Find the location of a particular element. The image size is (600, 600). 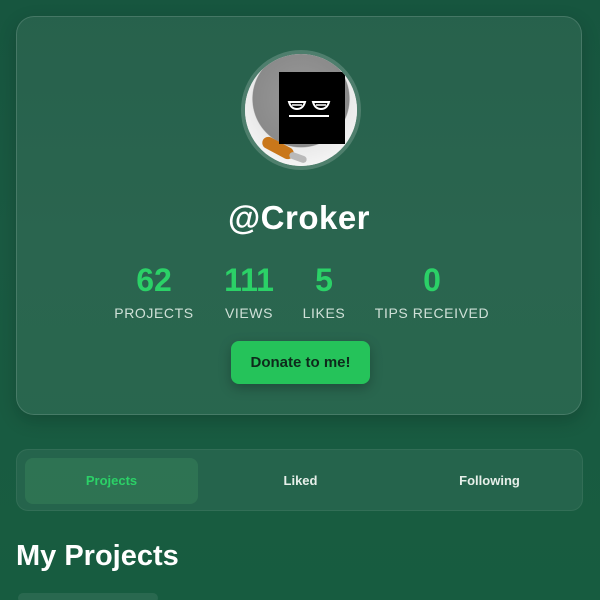

profile-tabs: Projects Liked Following is located at coordinates (299, 480).